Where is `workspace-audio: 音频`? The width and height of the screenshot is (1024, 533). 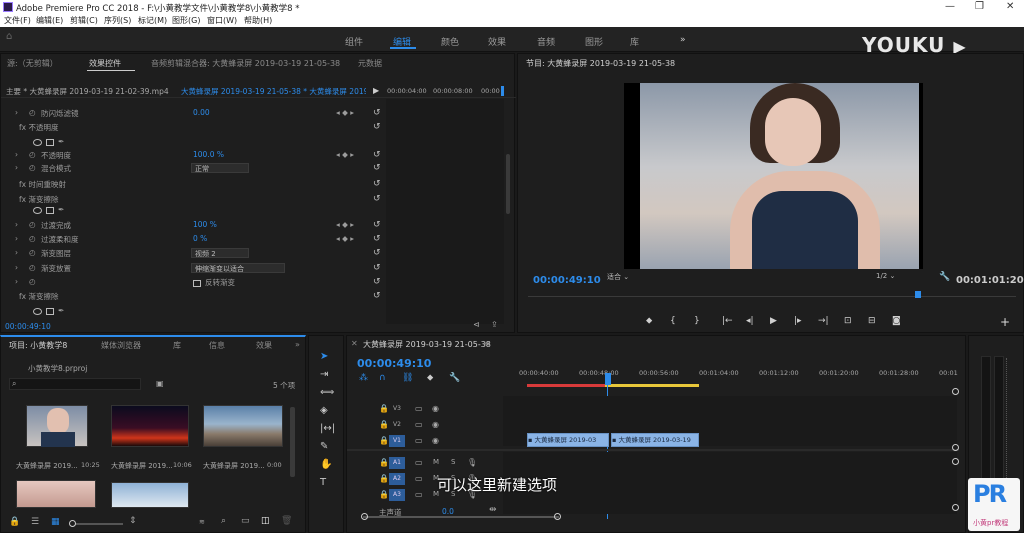
workspace-audio: 音频 is located at coordinates (546, 41).